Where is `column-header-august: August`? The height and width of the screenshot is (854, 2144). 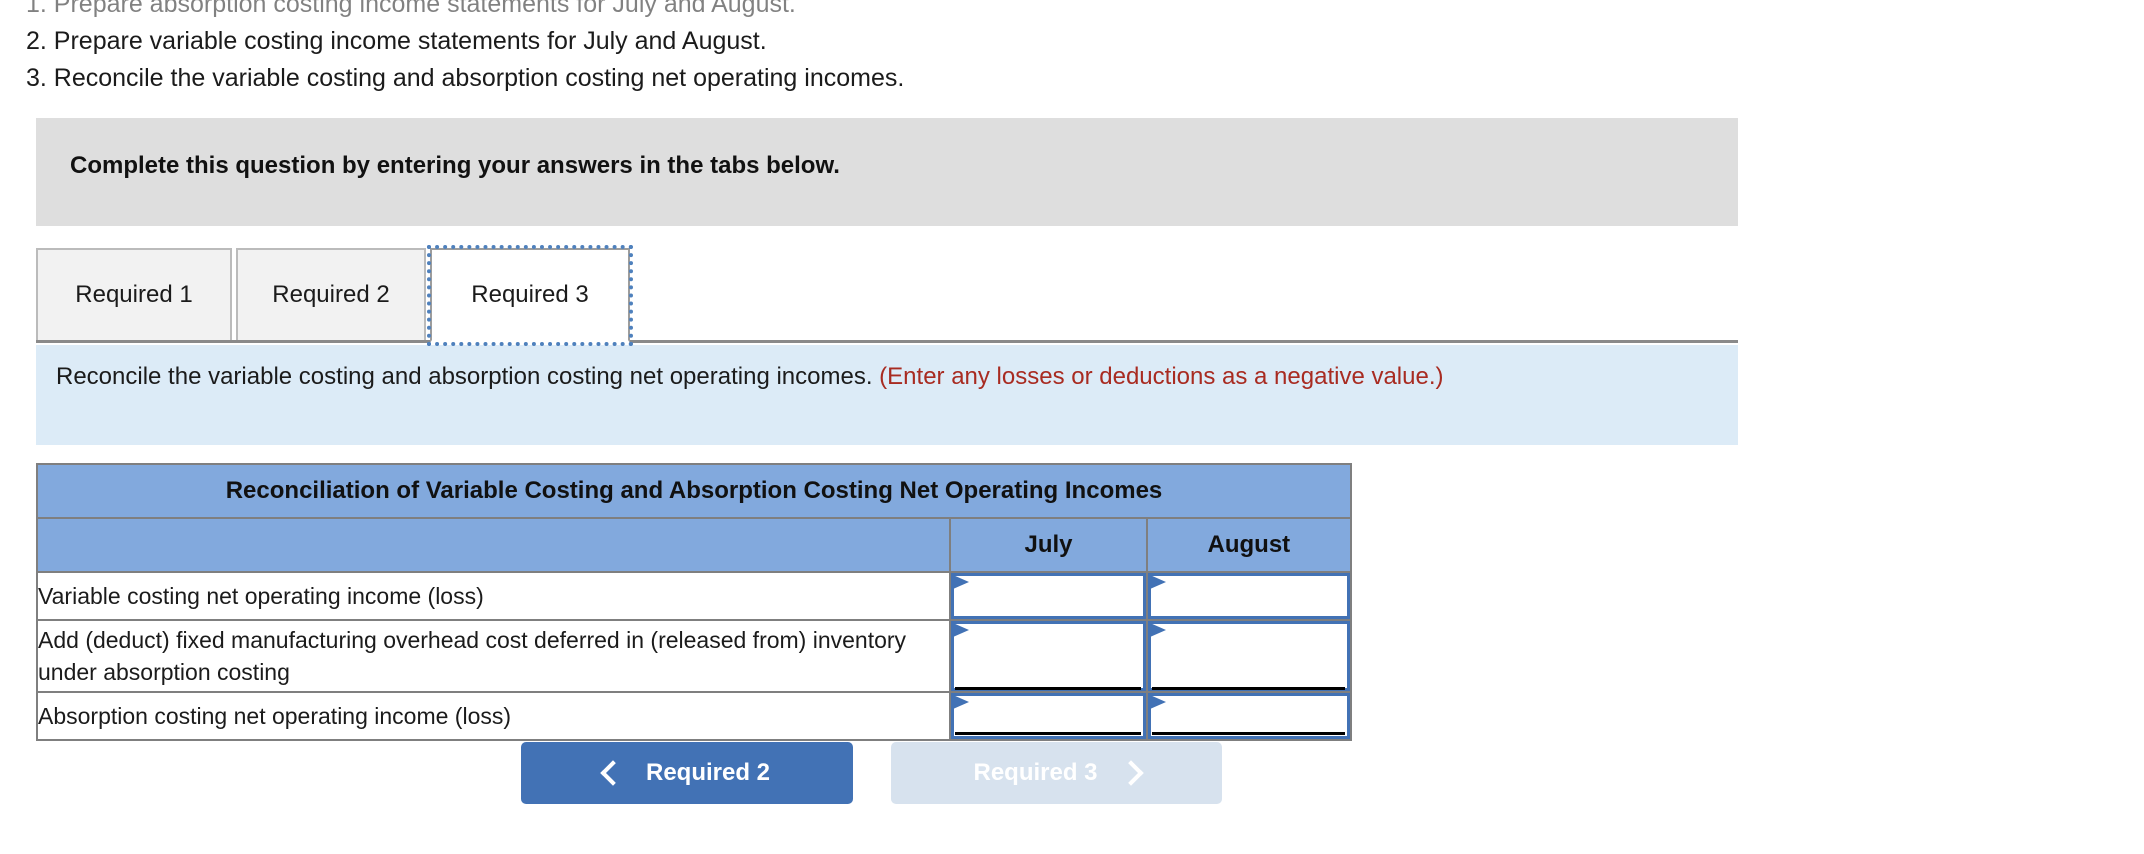
column-header-august: August is located at coordinates (1249, 545).